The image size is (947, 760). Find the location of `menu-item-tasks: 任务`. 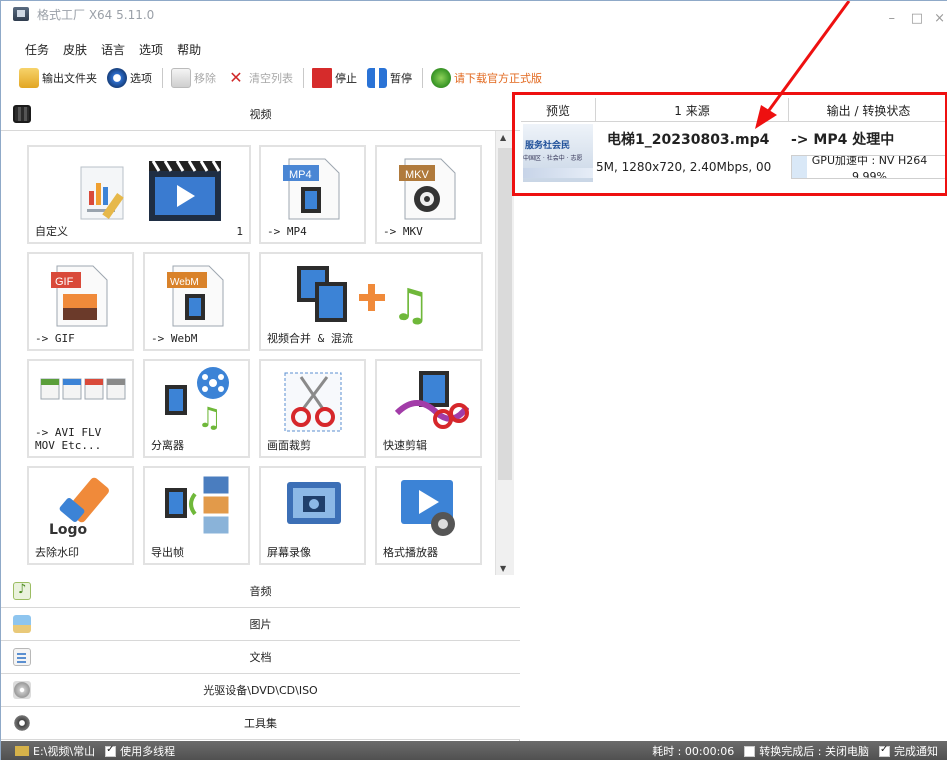

menu-item-tasks: 任务 is located at coordinates (37, 49).